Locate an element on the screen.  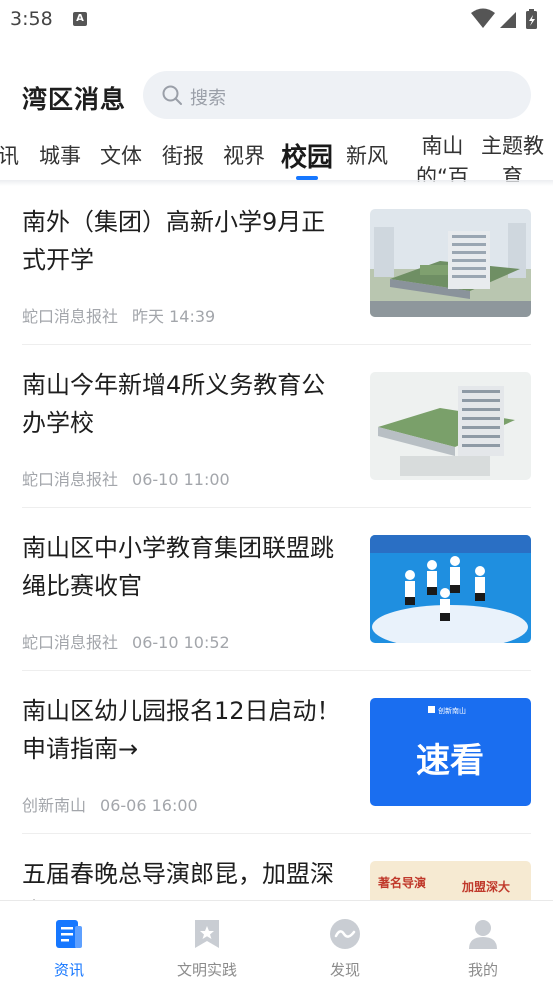
brand-logo-icon is located at coordinates (431, 709).